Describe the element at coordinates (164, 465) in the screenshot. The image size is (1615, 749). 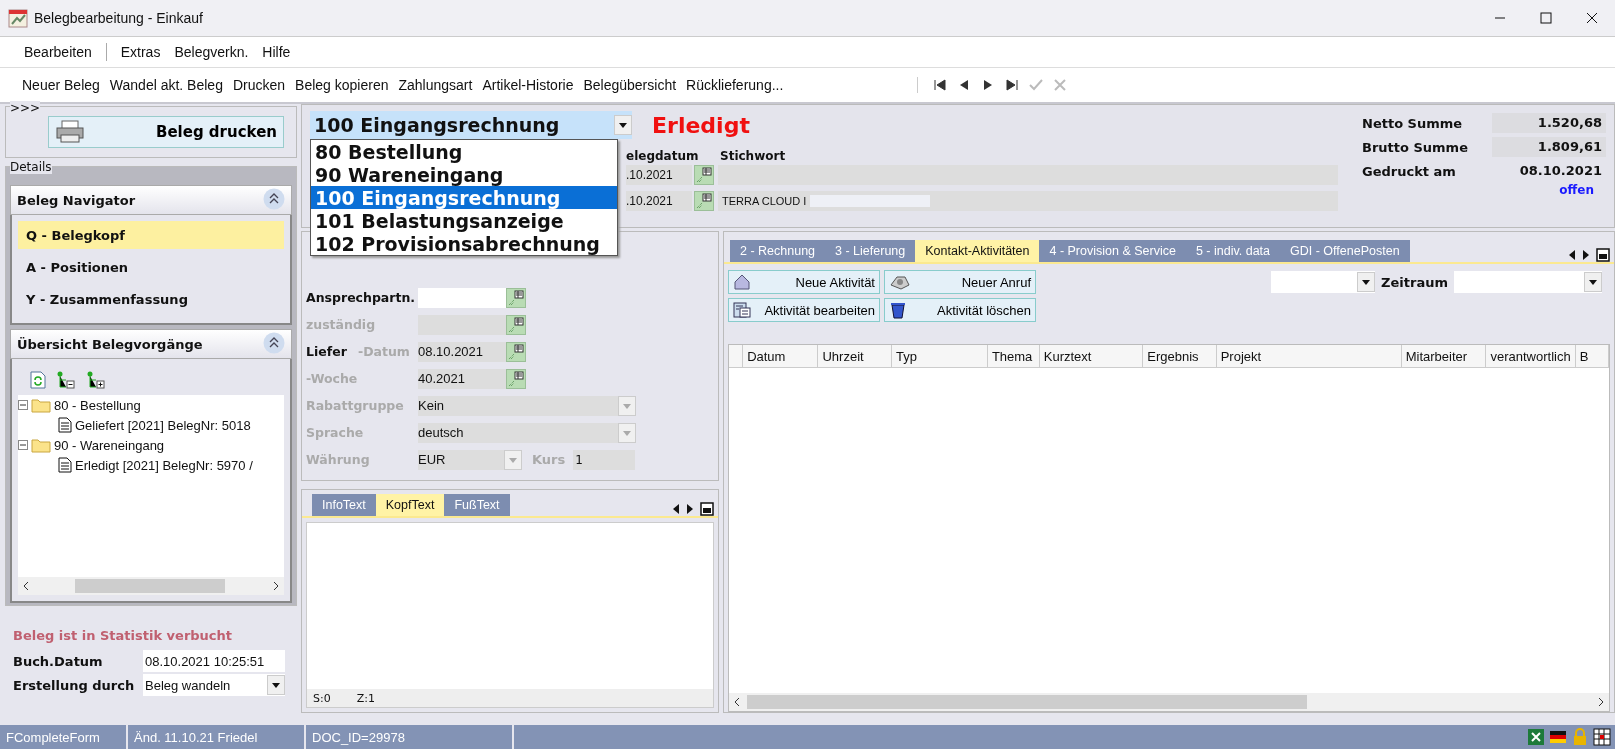
I see `tree-item: Erledigt [2021] BelegNr: 5970 /` at that location.